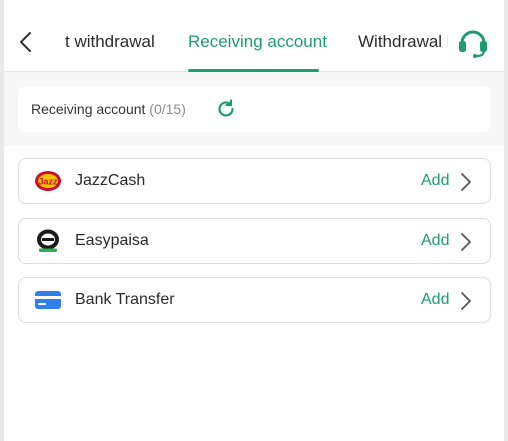 The image size is (508, 441). What do you see at coordinates (257, 42) in the screenshot?
I see `tab-receiving-account: Receiving account` at bounding box center [257, 42].